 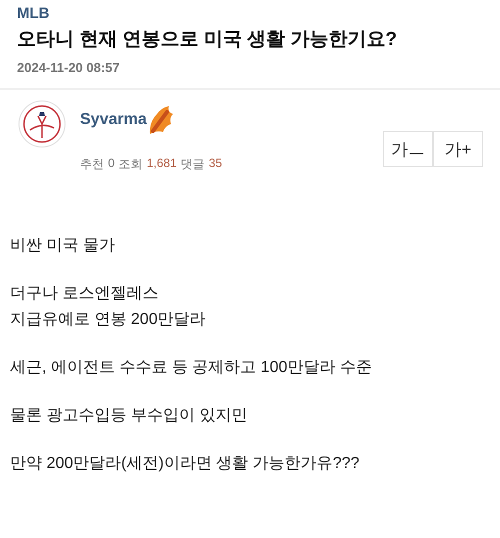 What do you see at coordinates (185, 464) in the screenshot?
I see `body-text: 만약 200만달라(세전)이라면 생활 가능한가유???` at bounding box center [185, 464].